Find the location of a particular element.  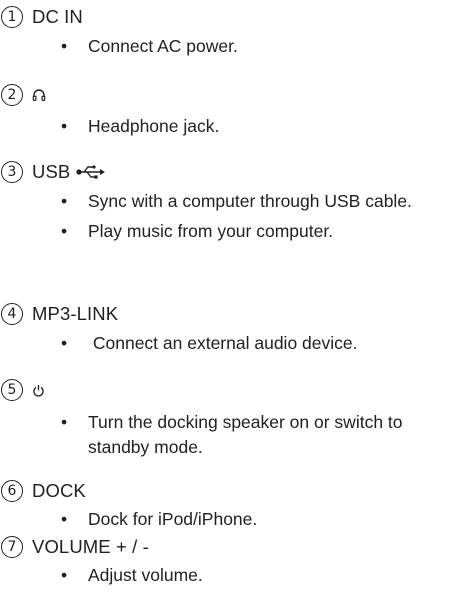

bullet-list: • Adjust volume. is located at coordinates (252, 575).